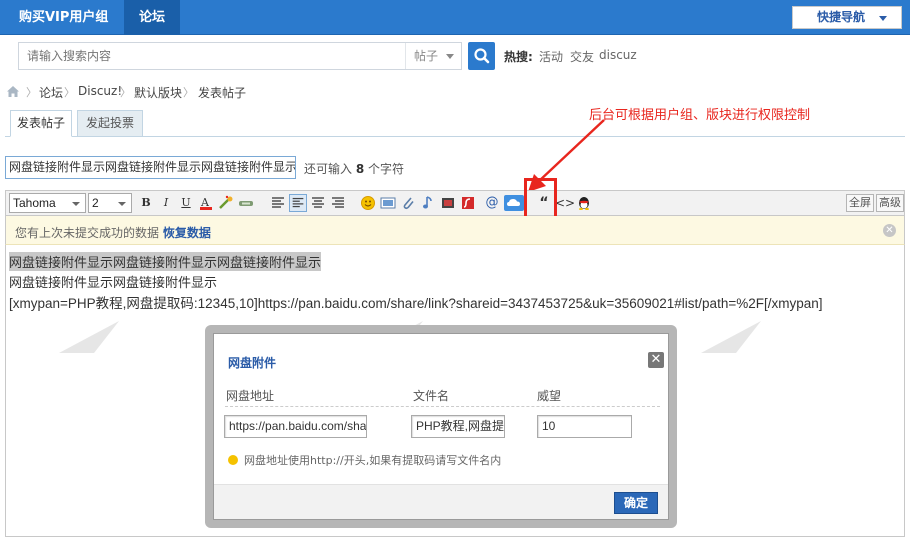  I want to click on draft-notice: 您有上次未提交成功的数据 恢复数据 ✕, so click(455, 230).